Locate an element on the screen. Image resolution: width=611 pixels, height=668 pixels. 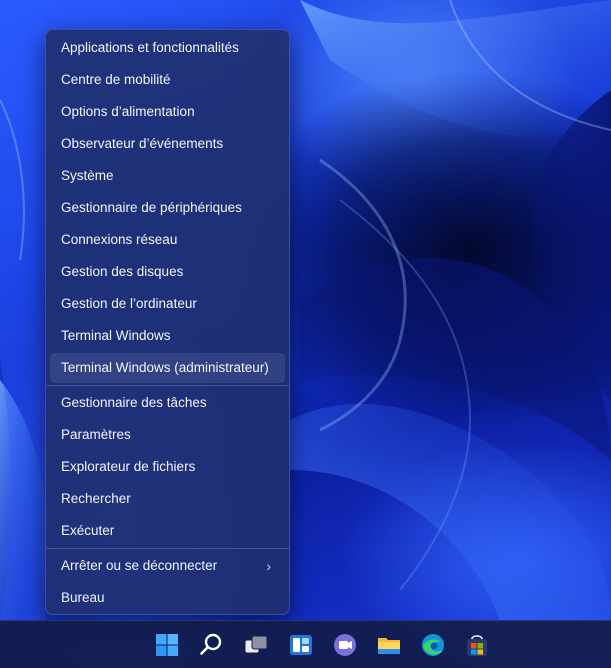
menu-item-network-connections: Connexions réseau is located at coordinates (167, 240).